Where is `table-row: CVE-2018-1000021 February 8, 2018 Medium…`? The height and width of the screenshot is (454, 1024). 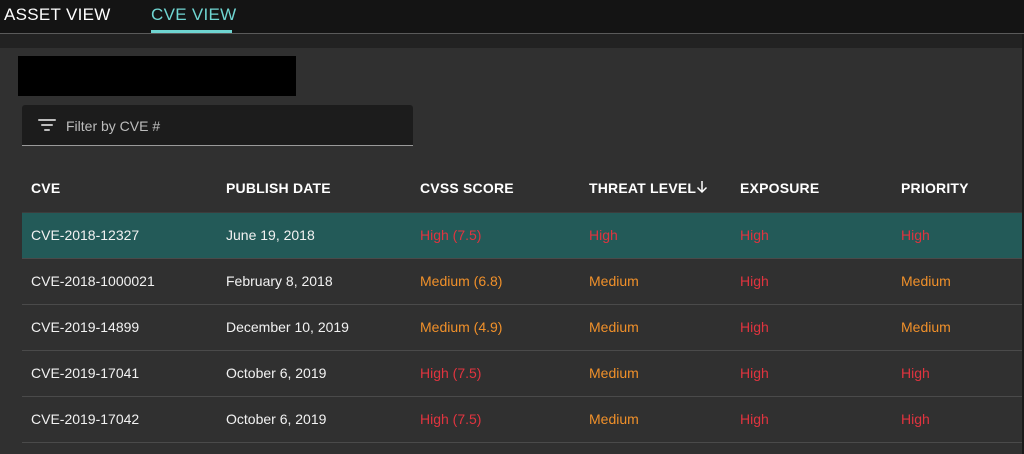
table-row: CVE-2018-1000021 February 8, 2018 Medium… is located at coordinates (522, 282).